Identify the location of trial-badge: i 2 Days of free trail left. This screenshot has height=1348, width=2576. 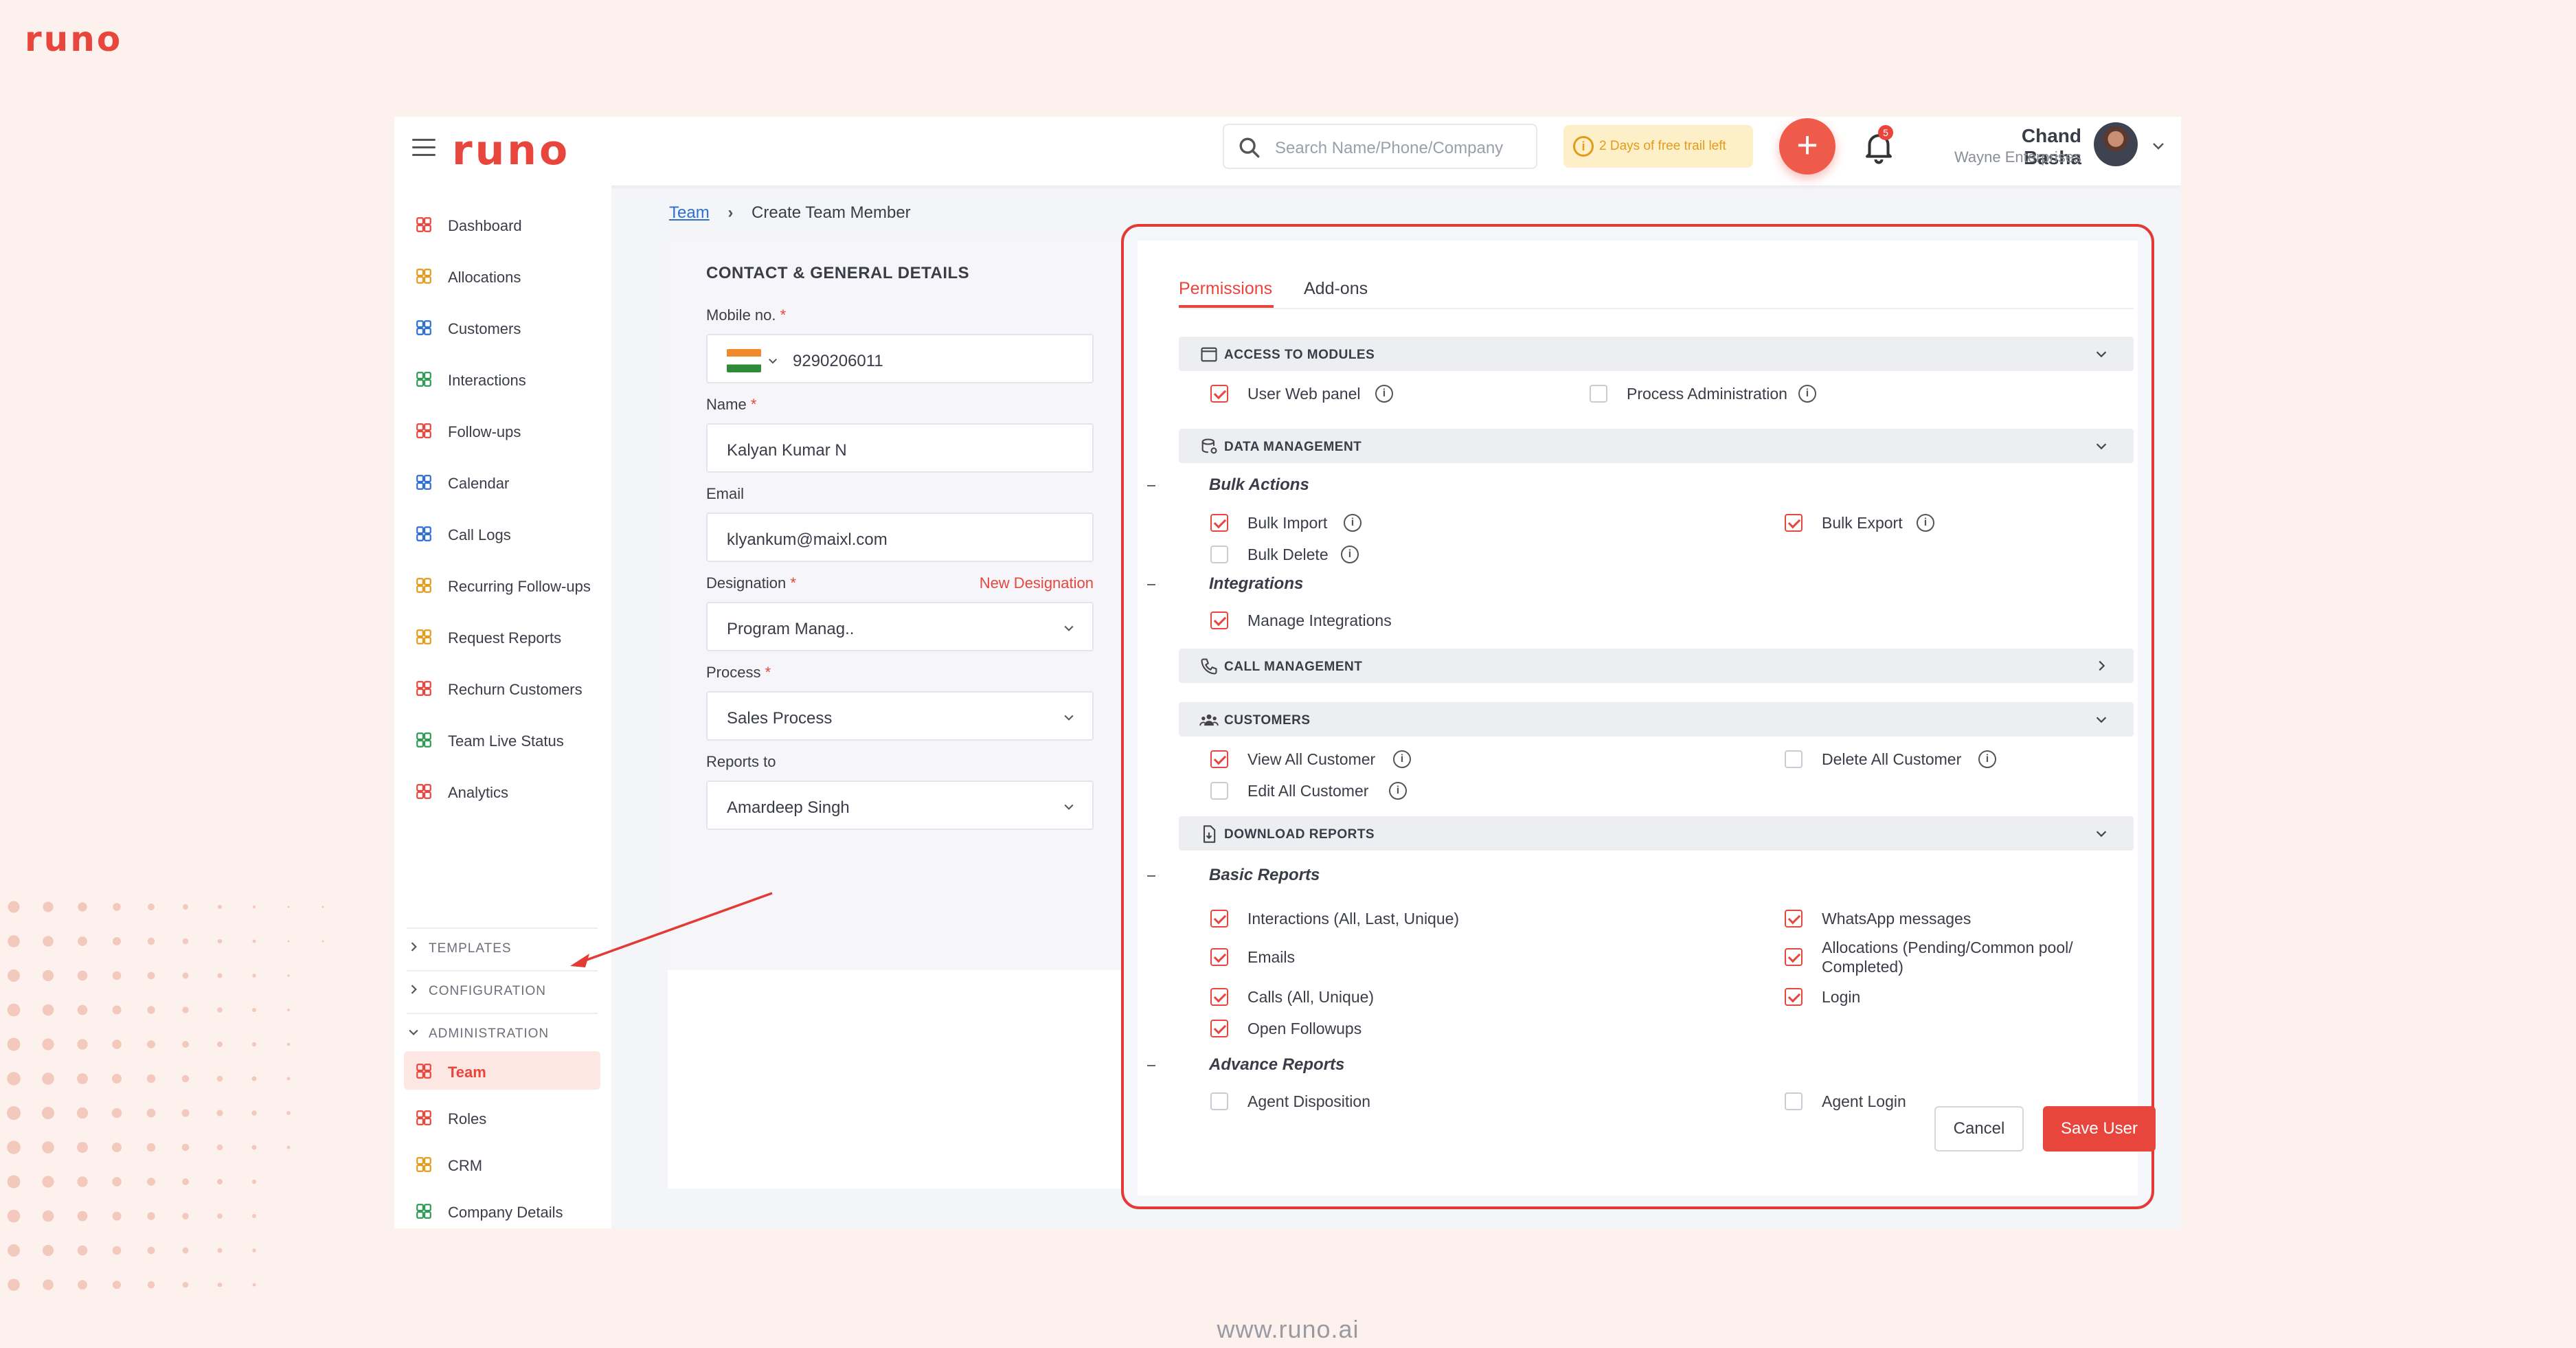
(1658, 146).